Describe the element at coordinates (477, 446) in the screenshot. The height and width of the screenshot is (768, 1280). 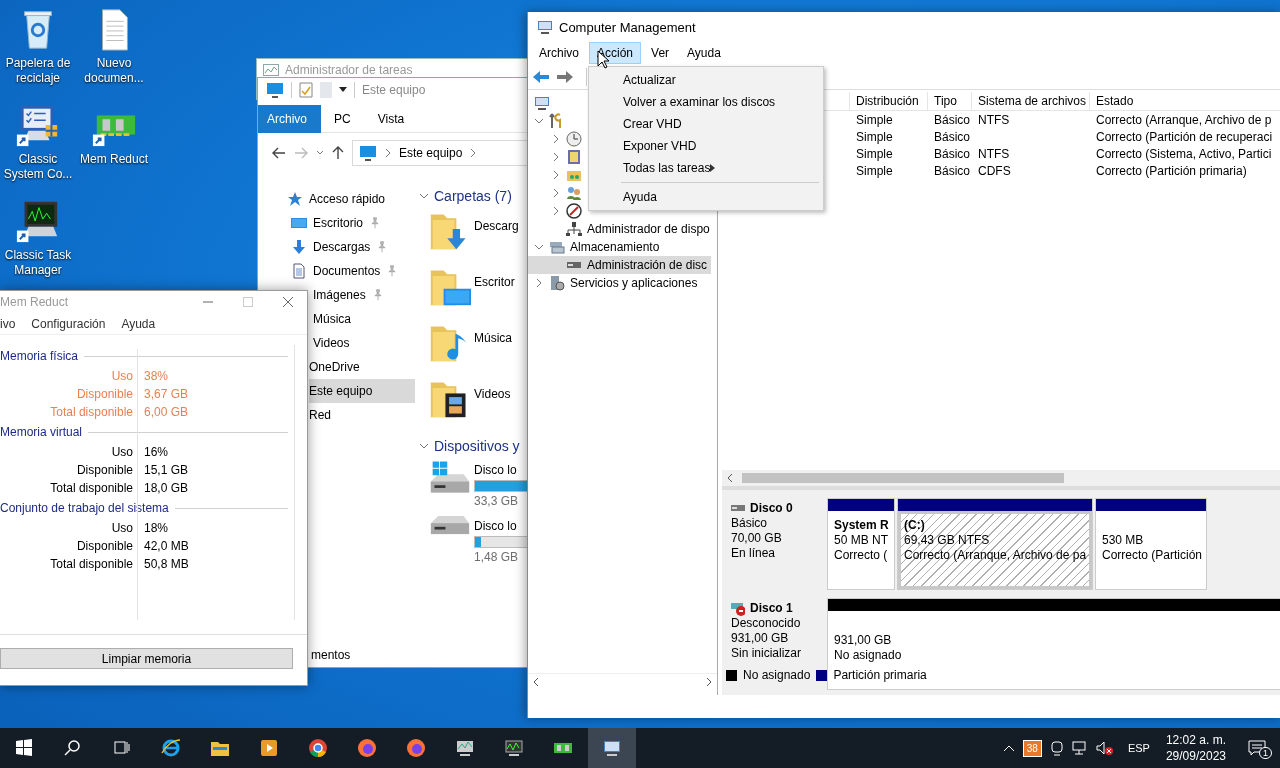
I see `section-header: Dispositivos y` at that location.